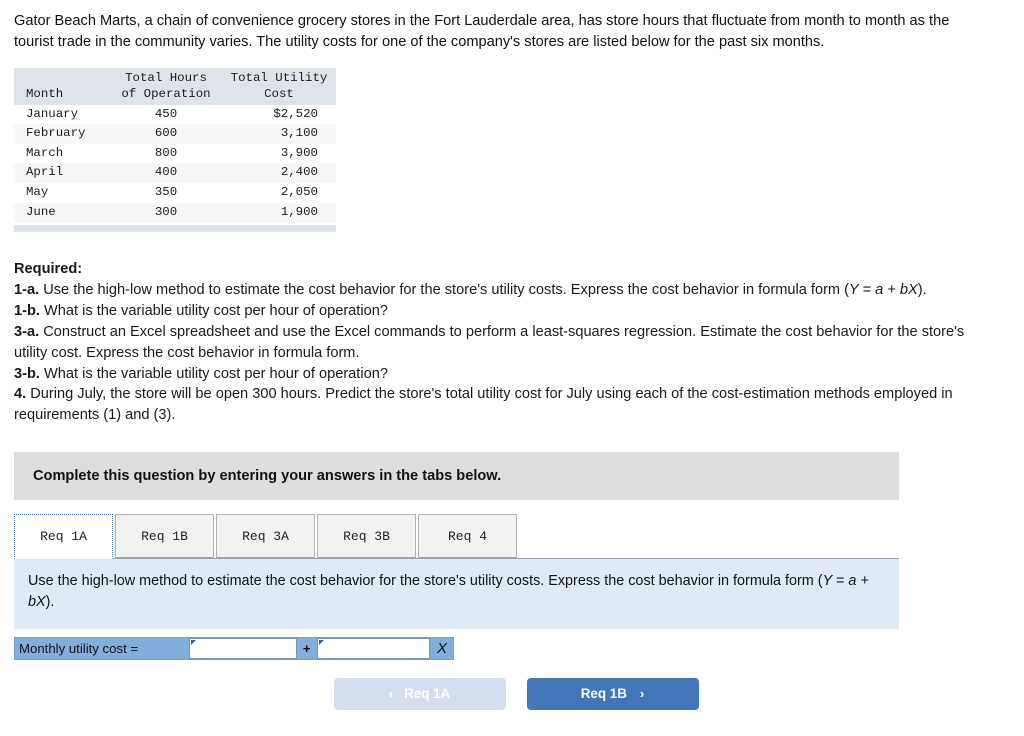  What do you see at coordinates (79, 648) in the screenshot?
I see `answer-row-label: Monthly utility cost =` at bounding box center [79, 648].